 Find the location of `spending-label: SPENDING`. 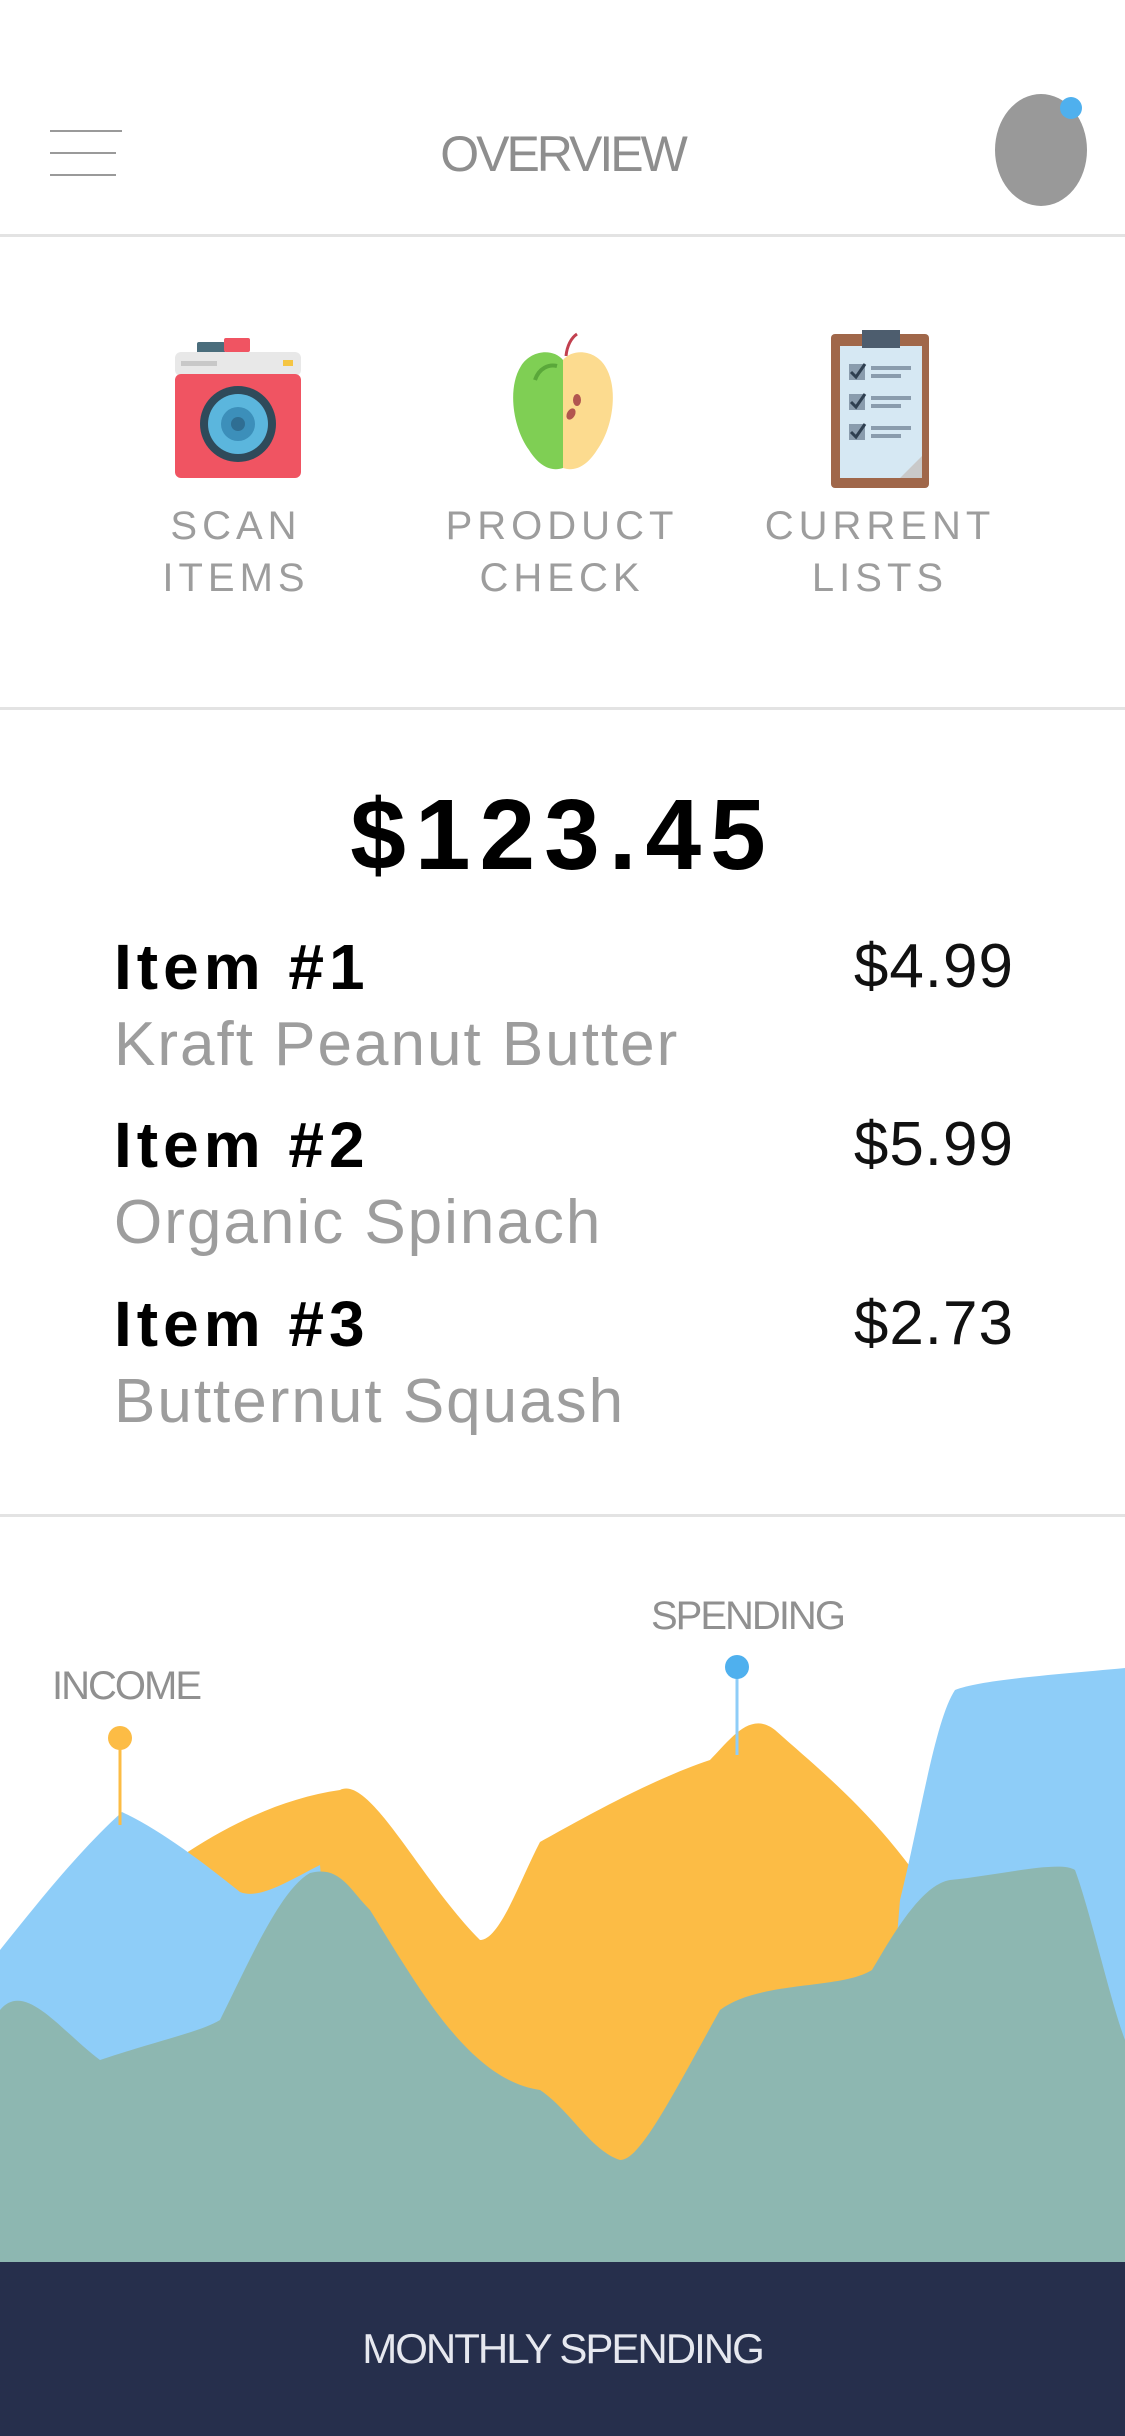

spending-label: SPENDING is located at coordinates (748, 1616).